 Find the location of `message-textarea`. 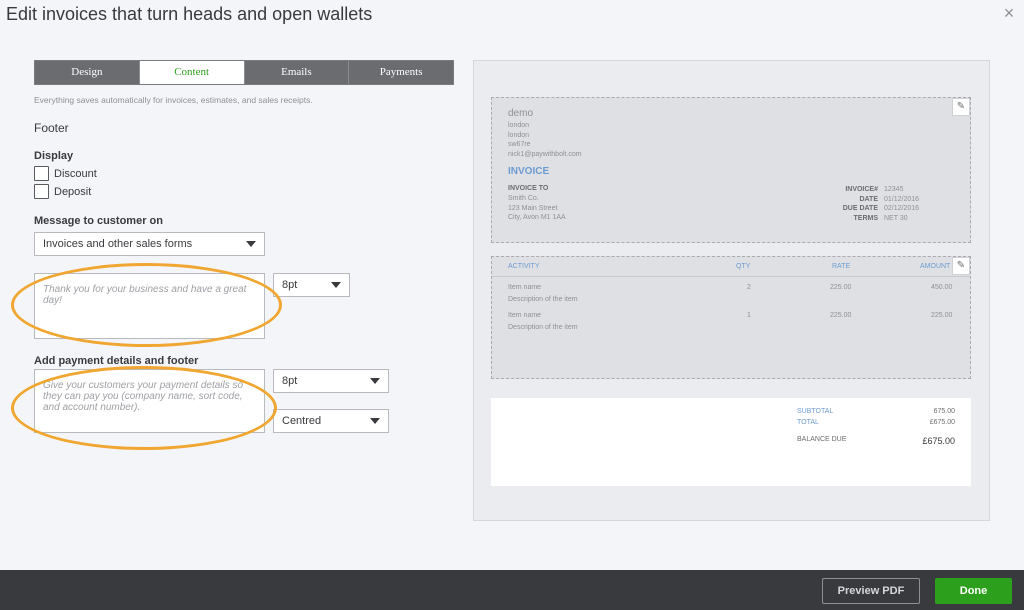

message-textarea is located at coordinates (149, 306).